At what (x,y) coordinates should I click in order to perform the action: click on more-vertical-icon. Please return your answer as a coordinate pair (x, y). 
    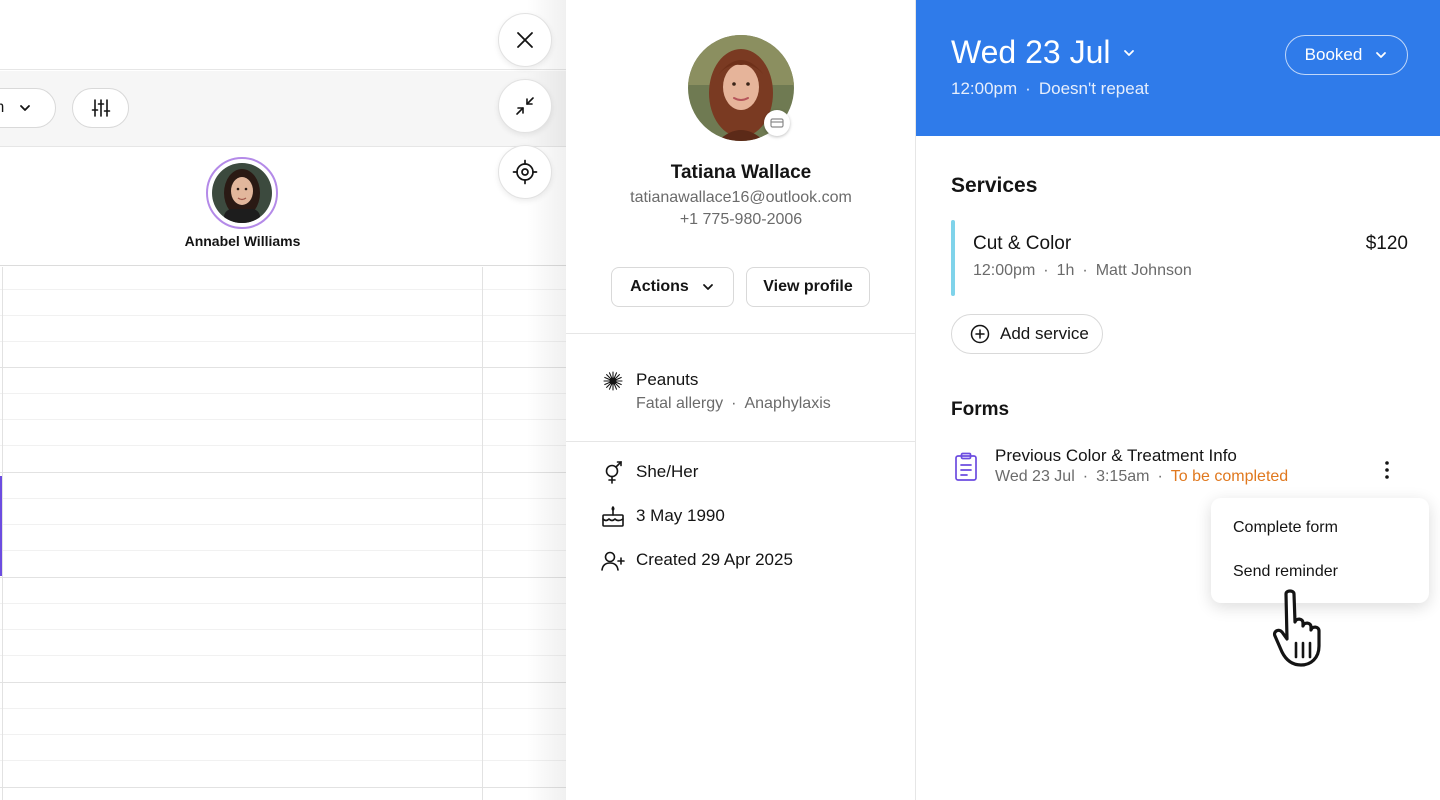
    Looking at the image, I should click on (1387, 470).